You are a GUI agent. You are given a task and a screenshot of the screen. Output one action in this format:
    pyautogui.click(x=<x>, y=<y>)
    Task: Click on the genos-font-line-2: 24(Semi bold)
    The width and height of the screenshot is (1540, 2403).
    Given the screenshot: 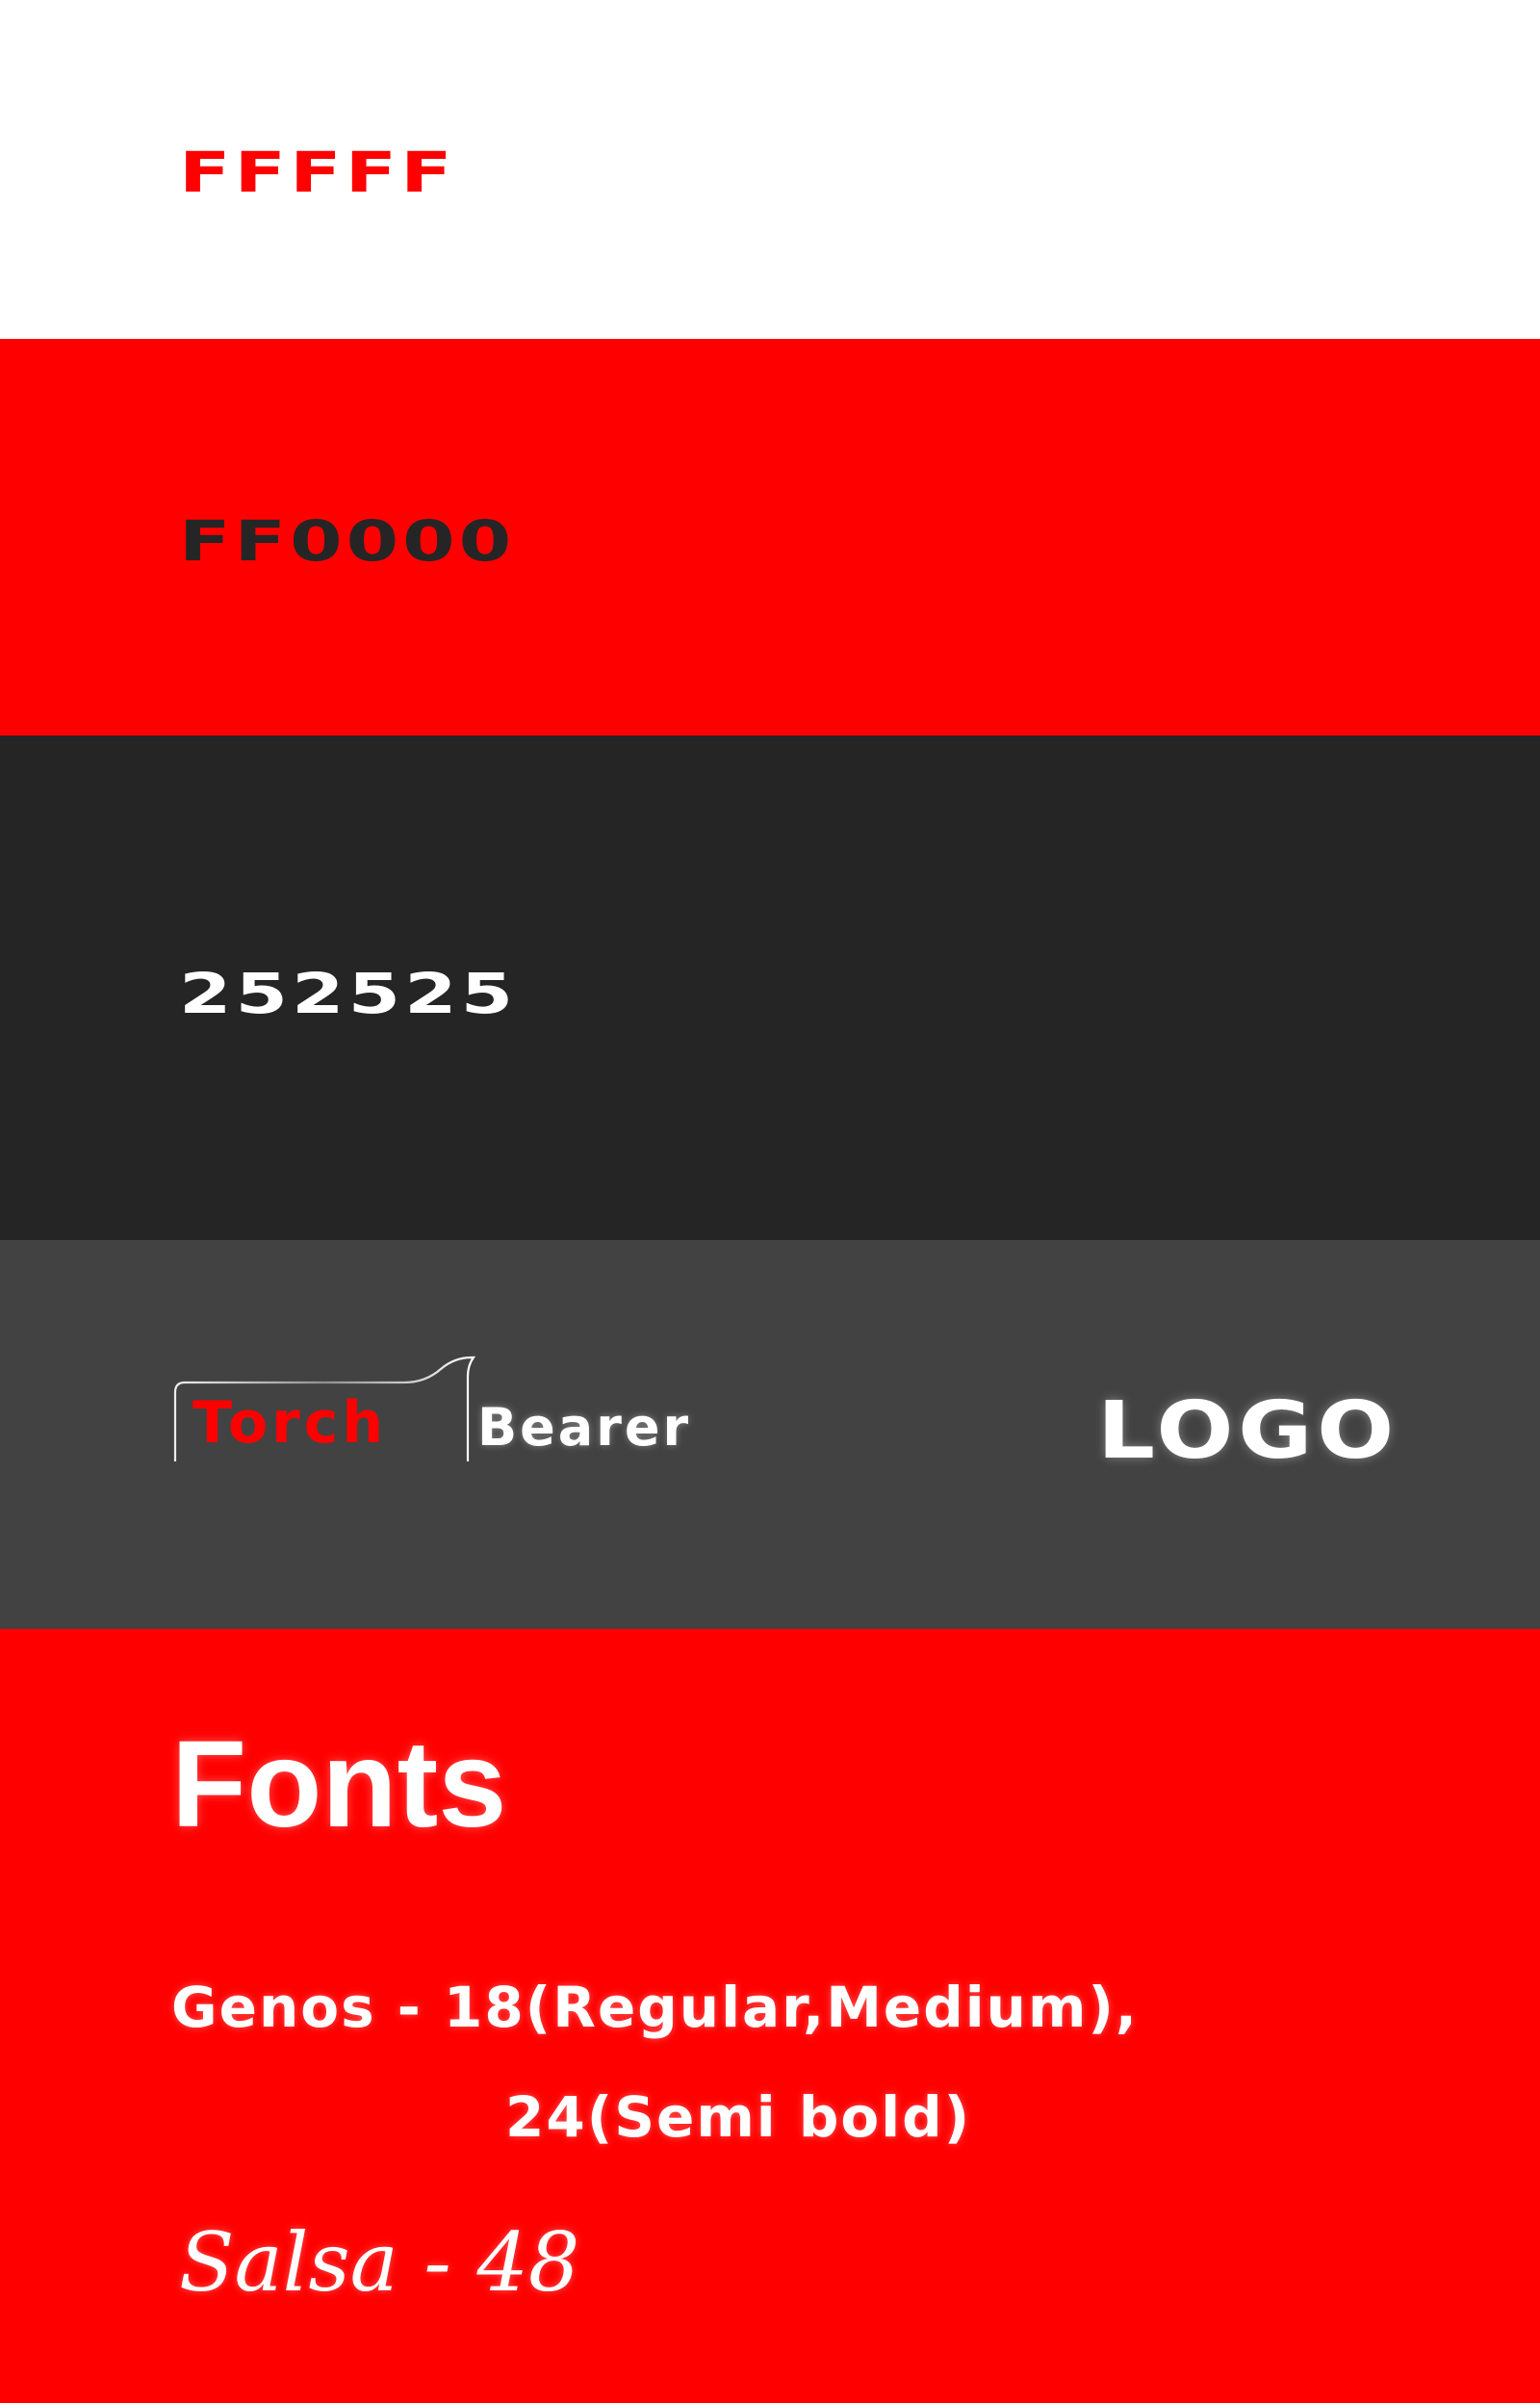 What is the action you would take?
    pyautogui.click(x=738, y=2117)
    